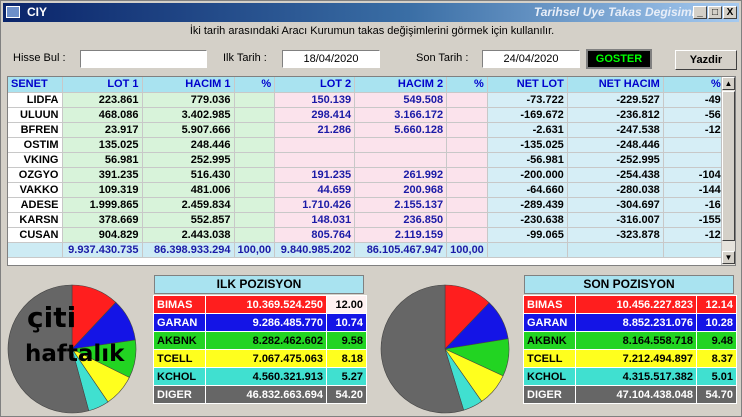 This screenshot has width=742, height=417. What do you see at coordinates (102, 160) in the screenshot?
I see `table-cell: 56.981` at bounding box center [102, 160].